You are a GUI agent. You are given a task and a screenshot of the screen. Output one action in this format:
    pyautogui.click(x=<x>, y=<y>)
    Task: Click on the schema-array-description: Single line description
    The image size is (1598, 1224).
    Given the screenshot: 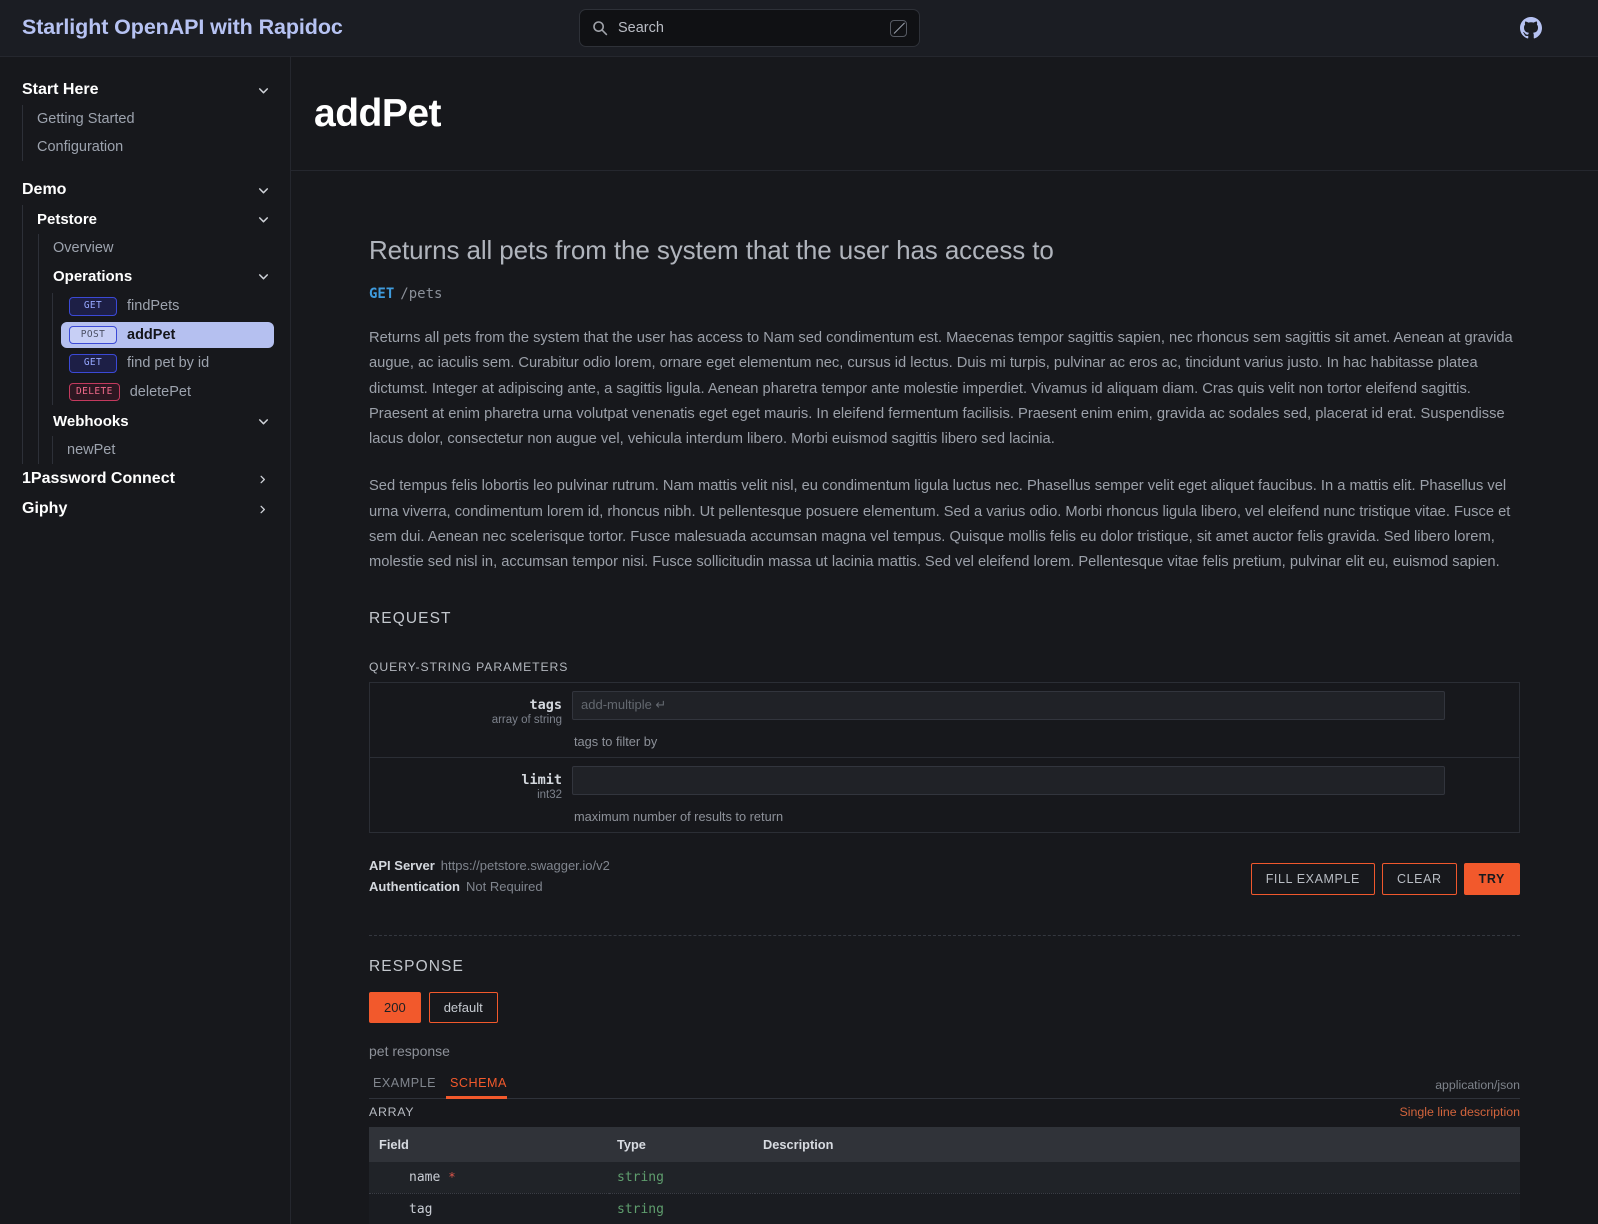 What is the action you would take?
    pyautogui.click(x=1459, y=1111)
    